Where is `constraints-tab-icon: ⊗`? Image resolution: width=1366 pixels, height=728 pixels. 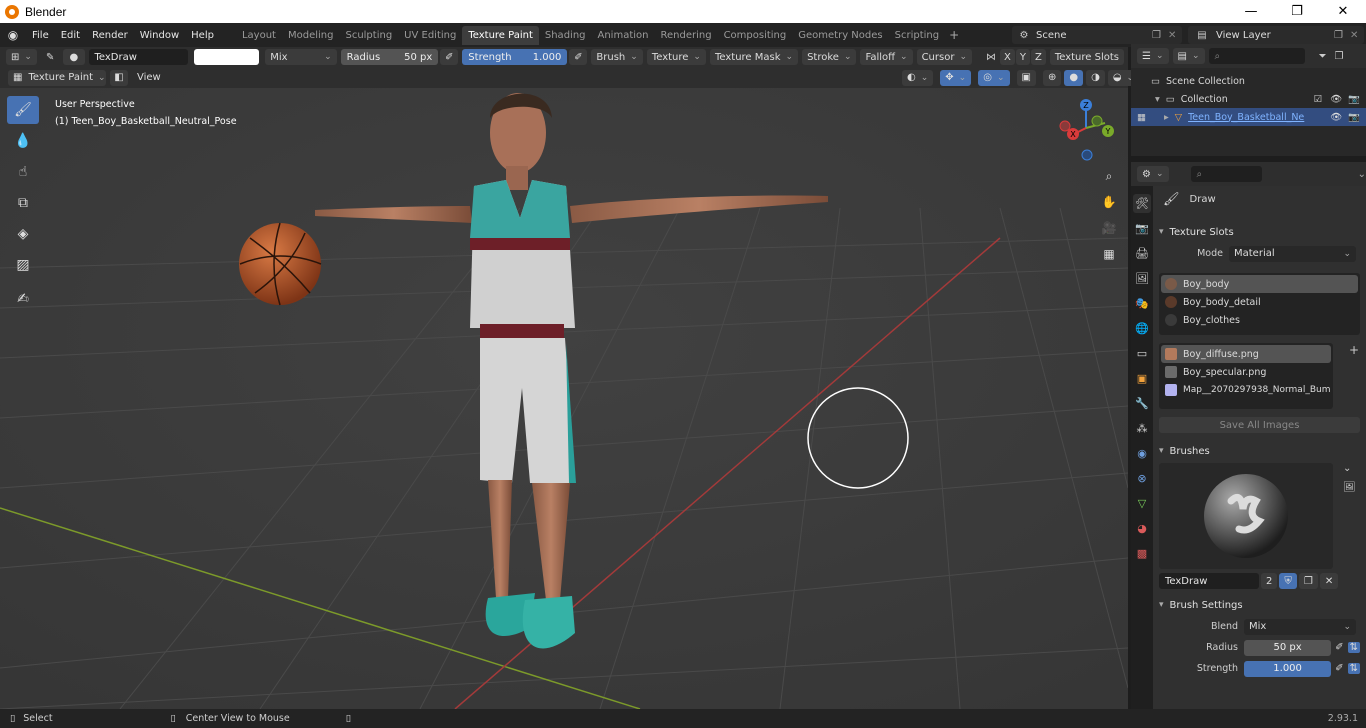 constraints-tab-icon: ⊗ is located at coordinates (1142, 478).